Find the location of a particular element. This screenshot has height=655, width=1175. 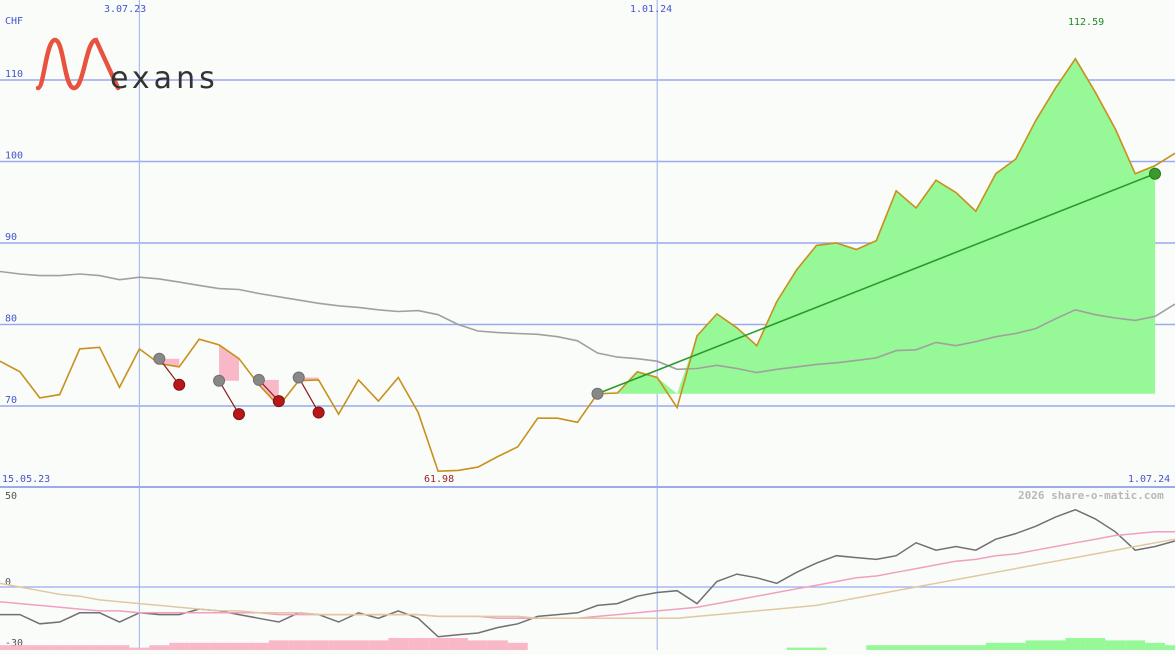

trade-line is located at coordinates (309, 395).